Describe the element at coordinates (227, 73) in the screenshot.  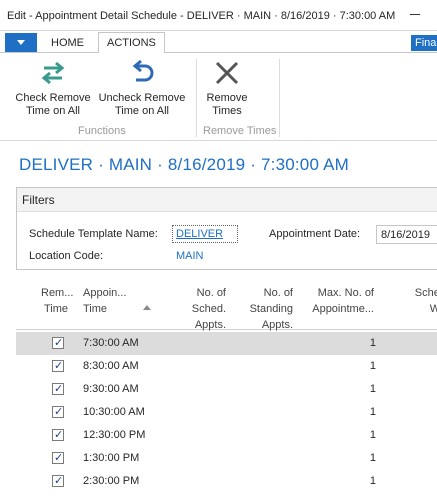
I see `x-cross-icon` at that location.